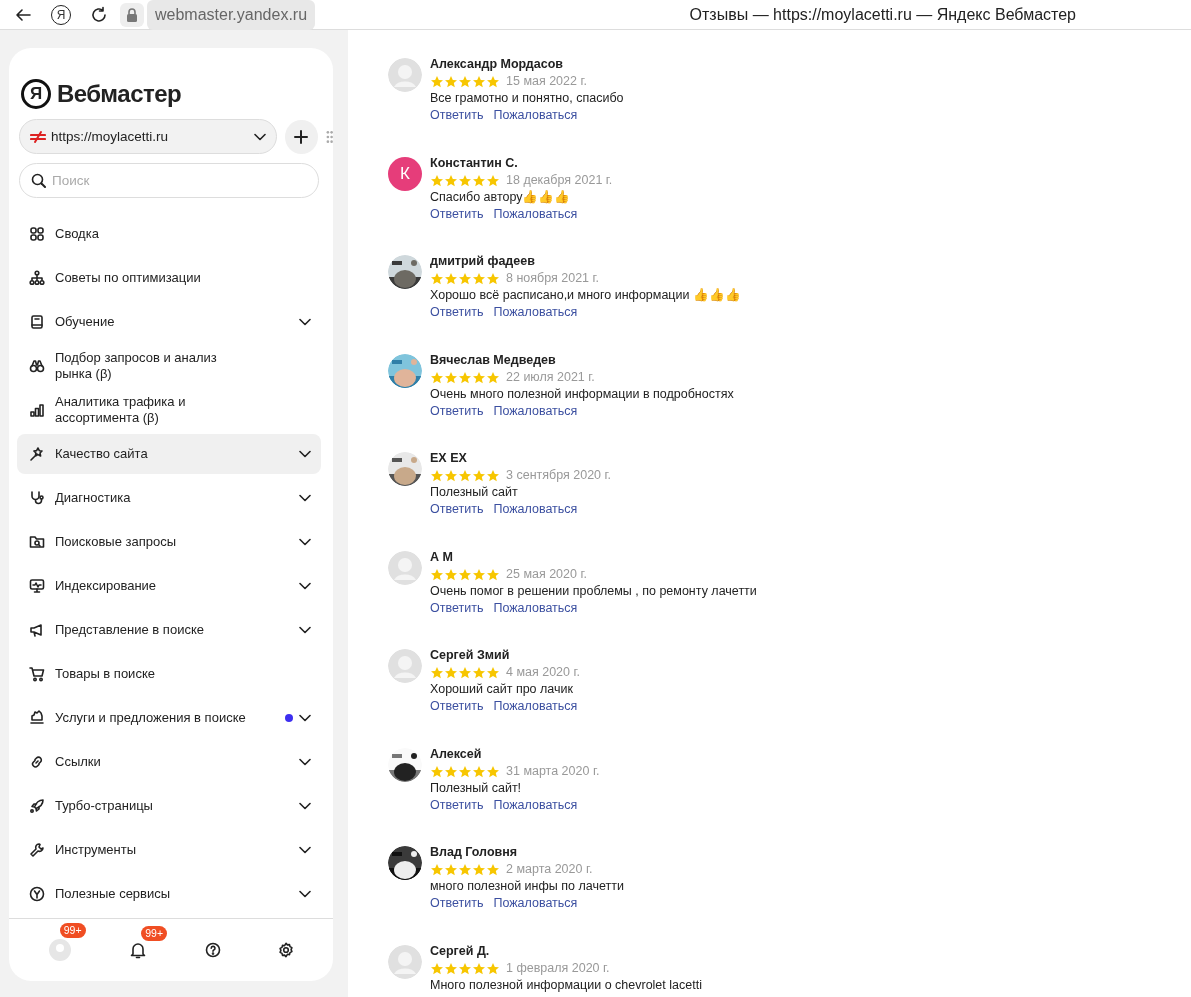  I want to click on notifications-button, so click(138, 950).